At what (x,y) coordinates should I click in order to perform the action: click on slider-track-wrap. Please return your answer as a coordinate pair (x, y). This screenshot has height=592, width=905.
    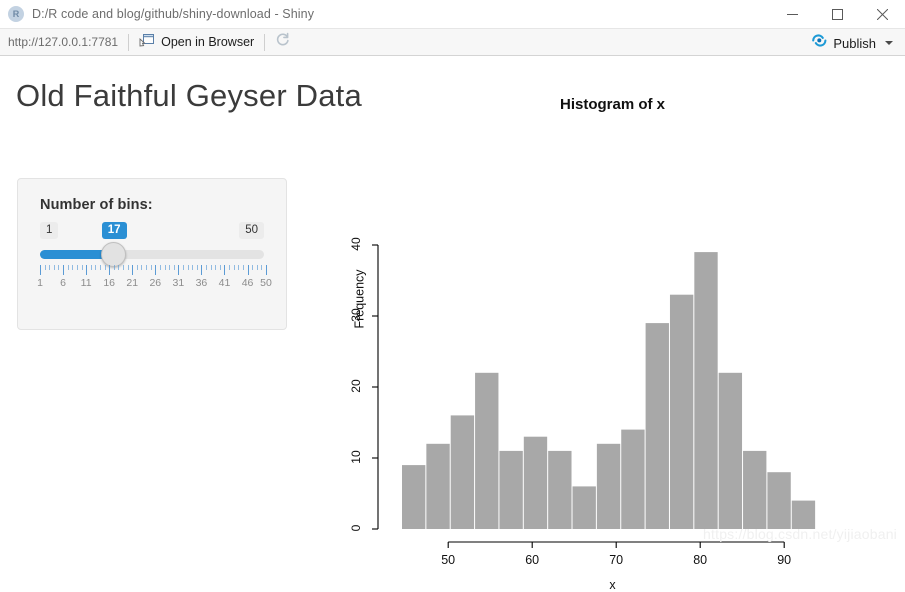
    Looking at the image, I should click on (152, 254).